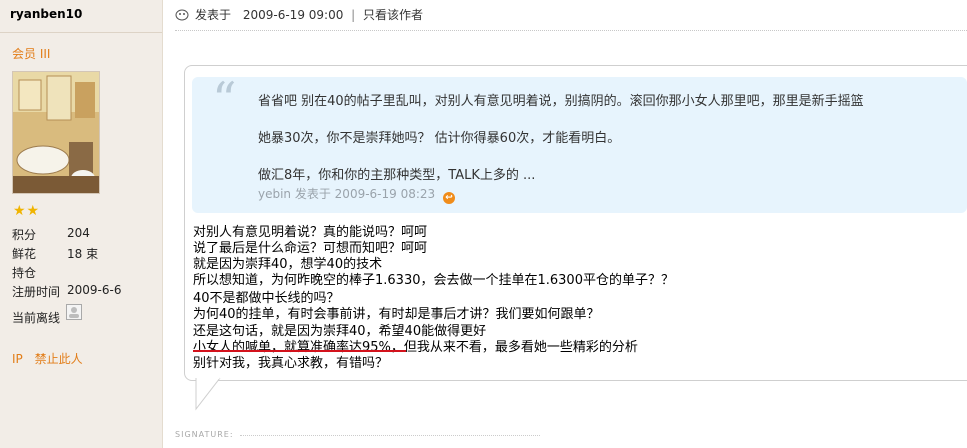  Describe the element at coordinates (17, 359) in the screenshot. I see `ip-link: IP` at that location.